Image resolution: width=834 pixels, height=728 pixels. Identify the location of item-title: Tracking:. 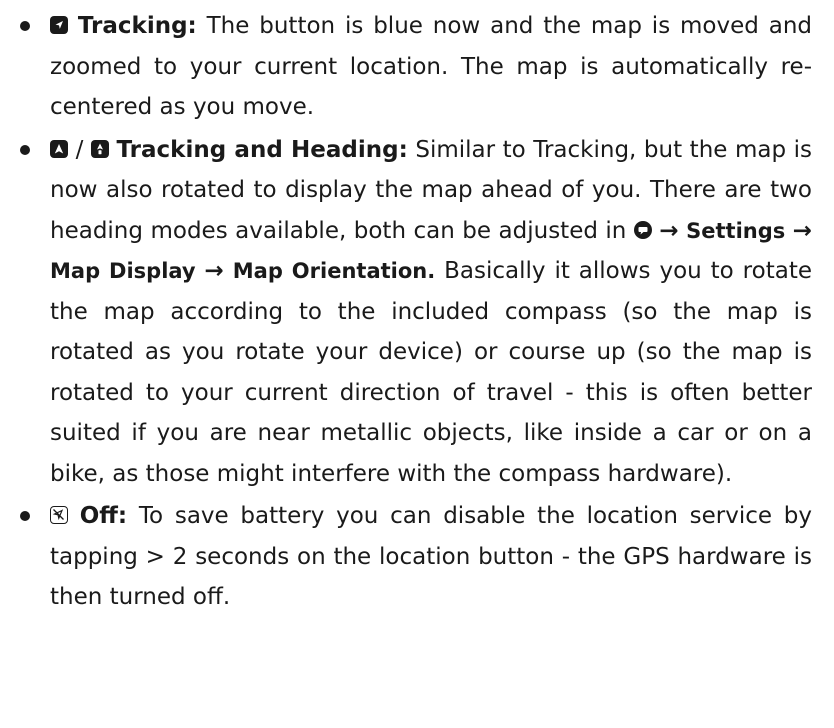
(137, 26).